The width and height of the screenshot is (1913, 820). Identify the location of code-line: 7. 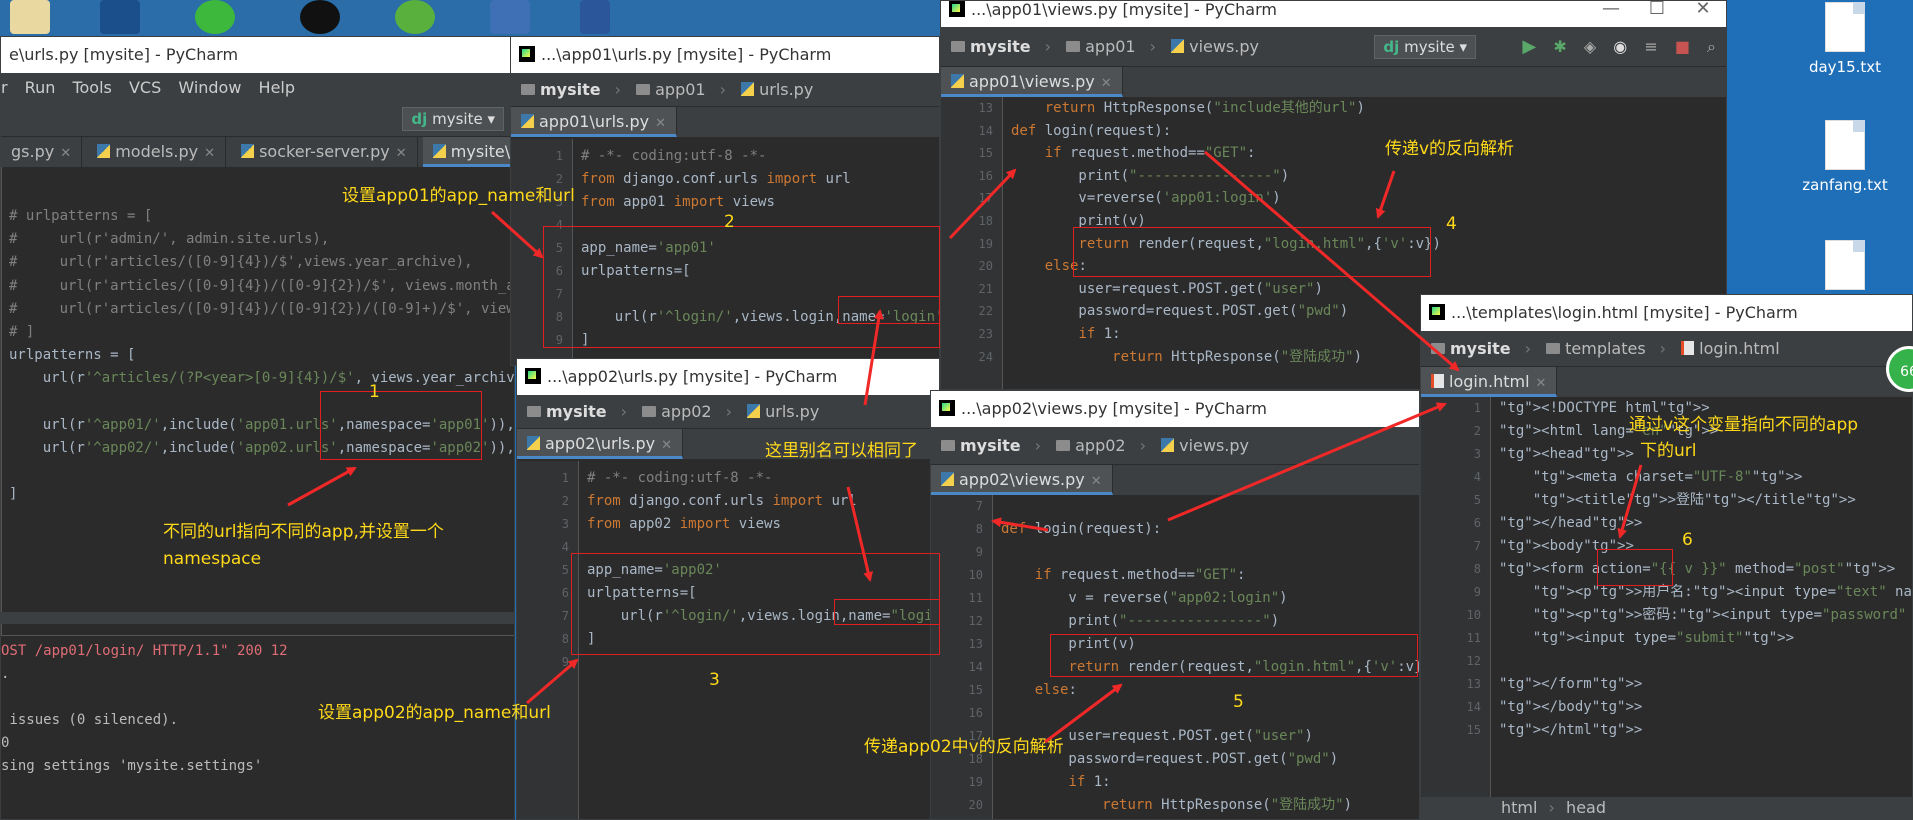
(1175, 506).